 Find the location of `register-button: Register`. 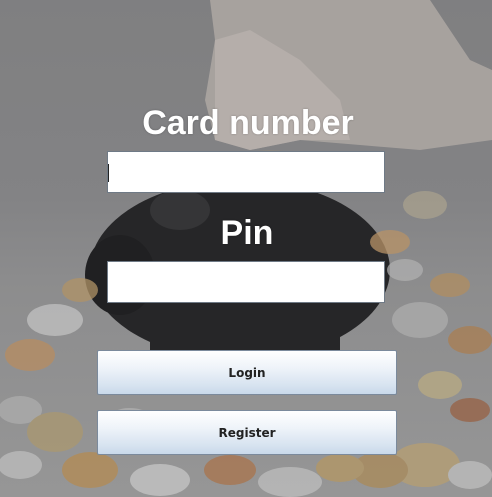

register-button: Register is located at coordinates (247, 432).